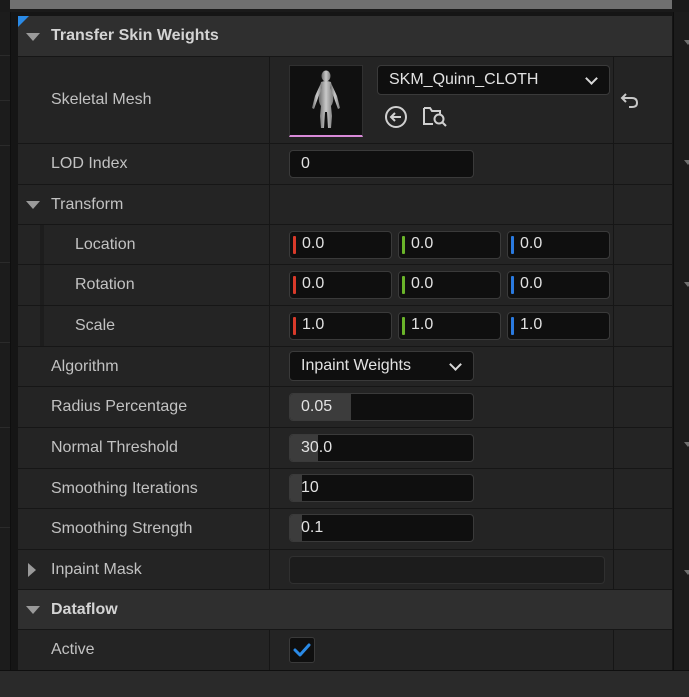 The width and height of the screenshot is (689, 697). I want to click on property-row-smoothing-iterations: Smoothing Iterations 10, so click(345, 489).